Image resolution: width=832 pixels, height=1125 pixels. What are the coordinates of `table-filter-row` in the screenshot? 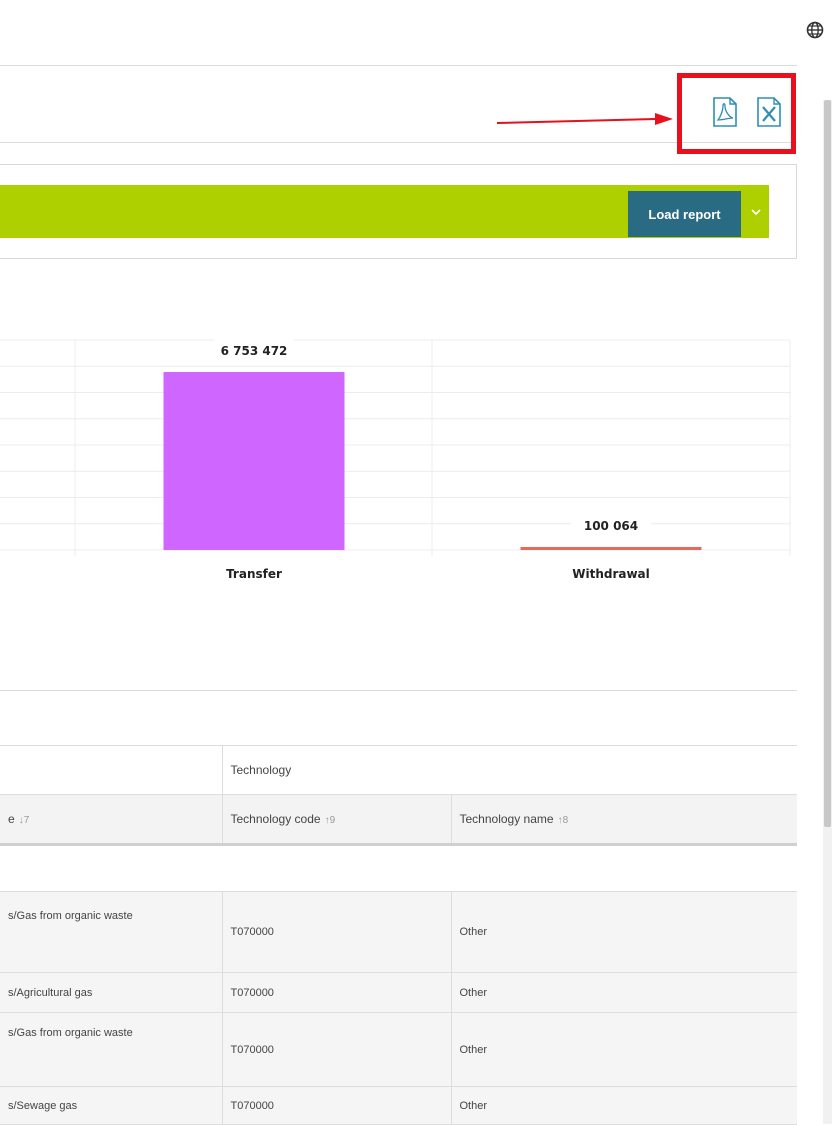 It's located at (398, 868).